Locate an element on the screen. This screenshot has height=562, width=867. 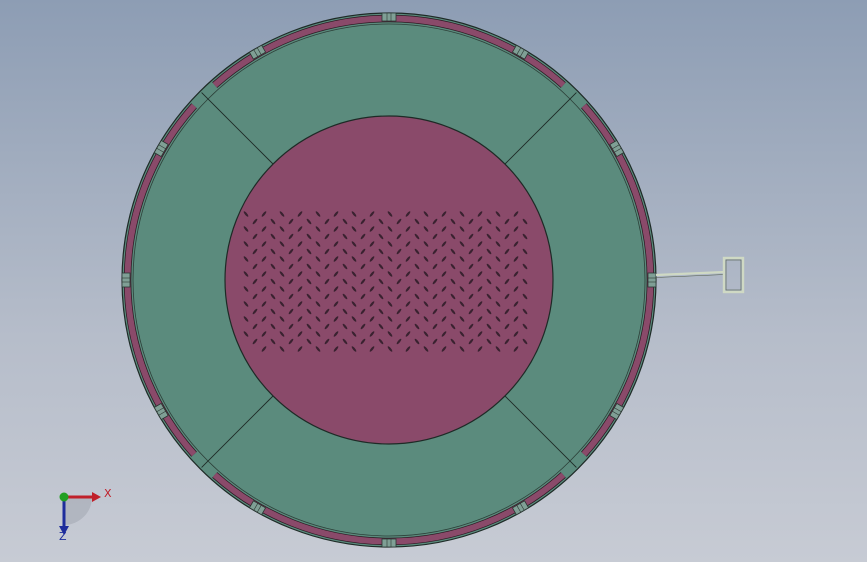
handle-grip-edge is located at coordinates (733, 275).